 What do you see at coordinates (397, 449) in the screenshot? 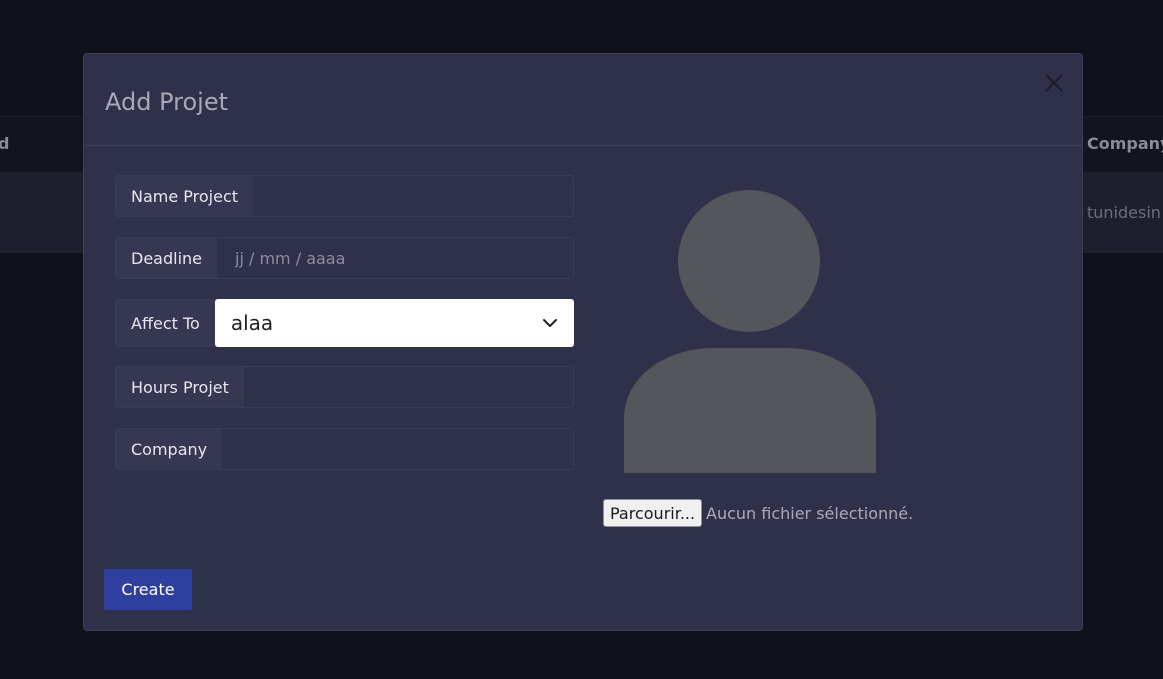
I see `company-input` at bounding box center [397, 449].